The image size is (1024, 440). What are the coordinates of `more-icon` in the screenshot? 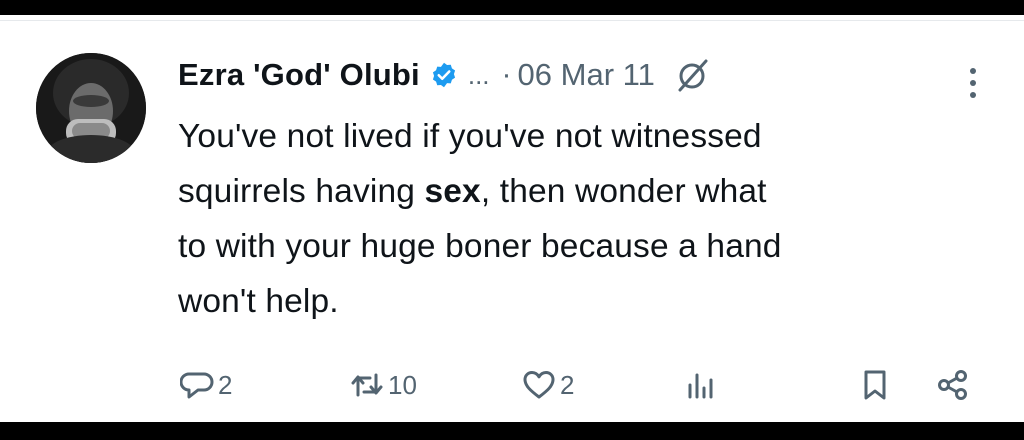 It's located at (973, 83).